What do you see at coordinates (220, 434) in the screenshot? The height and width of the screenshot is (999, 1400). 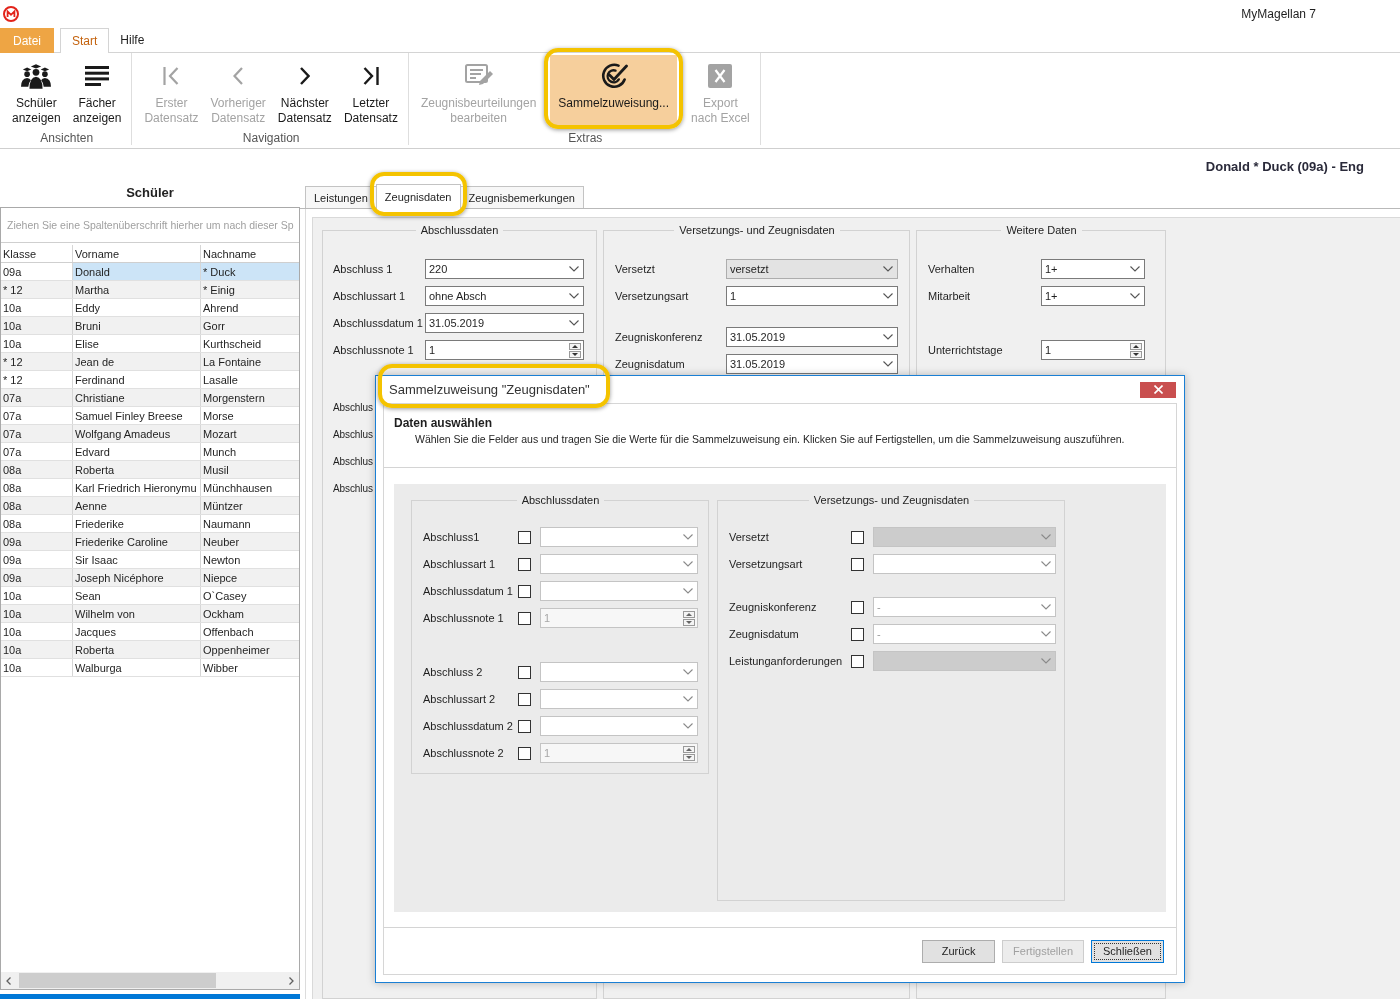 I see `table-cell-text: Mozart` at bounding box center [220, 434].